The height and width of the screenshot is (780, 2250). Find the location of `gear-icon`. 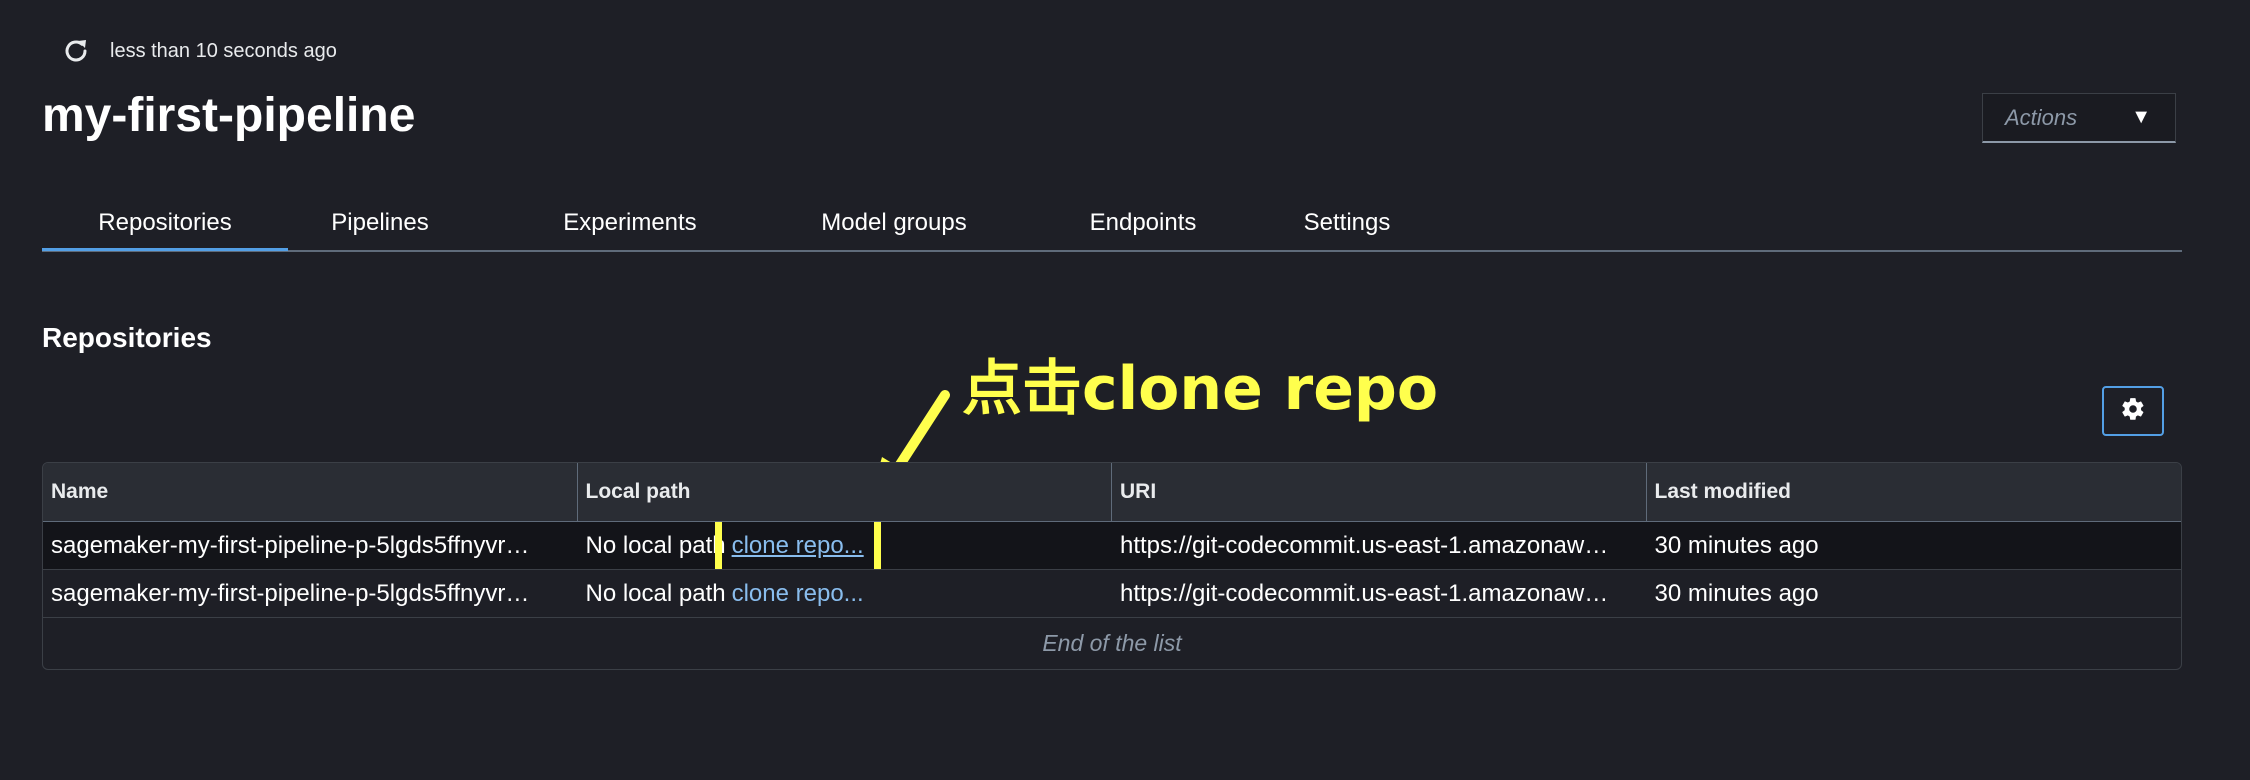

gear-icon is located at coordinates (2133, 411).